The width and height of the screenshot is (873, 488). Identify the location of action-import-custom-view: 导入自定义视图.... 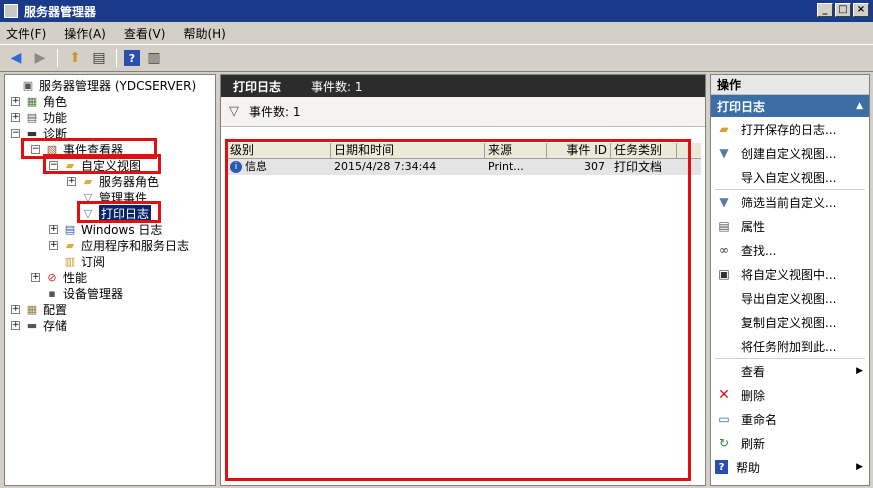
(790, 177).